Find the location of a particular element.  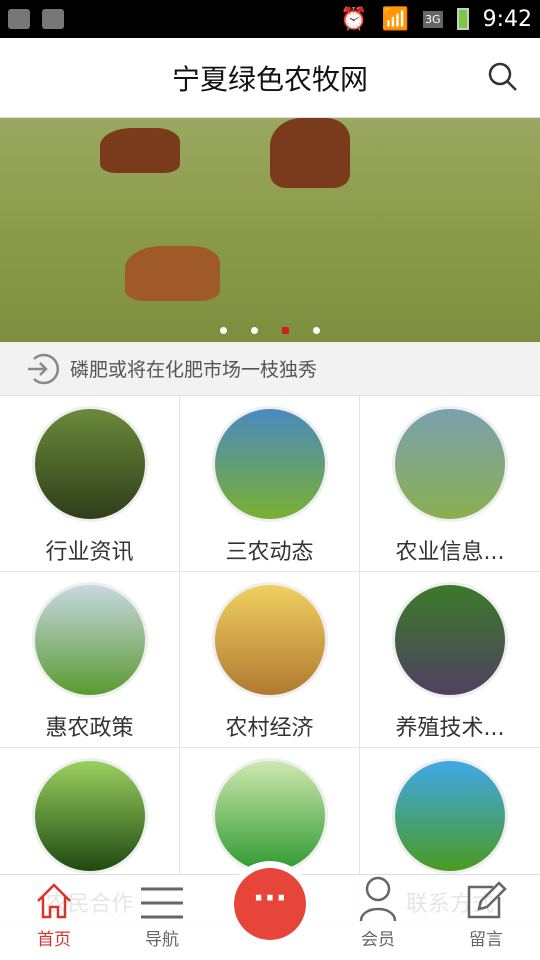

more-icon: ··· is located at coordinates (270, 904).